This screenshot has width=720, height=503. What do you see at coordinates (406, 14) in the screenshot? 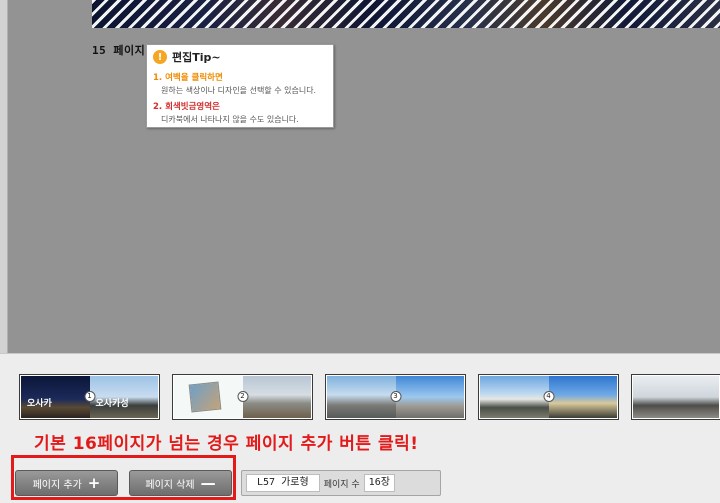
I see `photo-frame-gray-hatched` at bounding box center [406, 14].